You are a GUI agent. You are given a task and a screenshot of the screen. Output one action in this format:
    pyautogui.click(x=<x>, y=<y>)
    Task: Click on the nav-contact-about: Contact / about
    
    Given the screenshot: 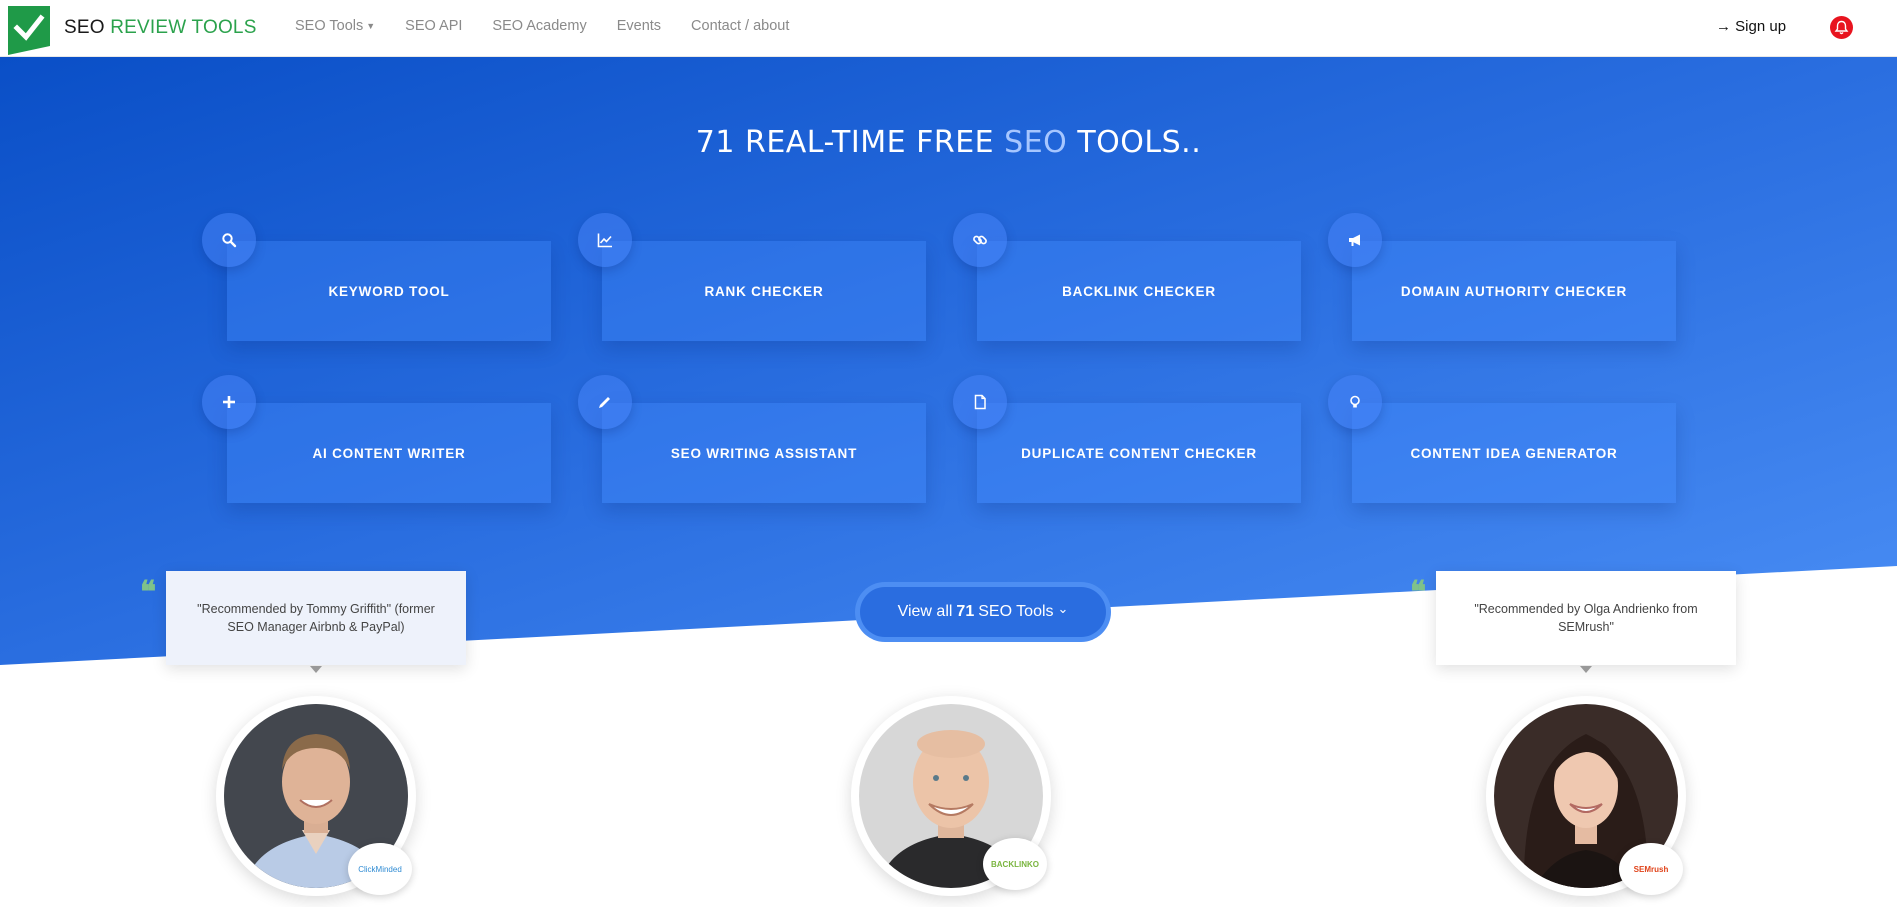 What is the action you would take?
    pyautogui.click(x=740, y=26)
    